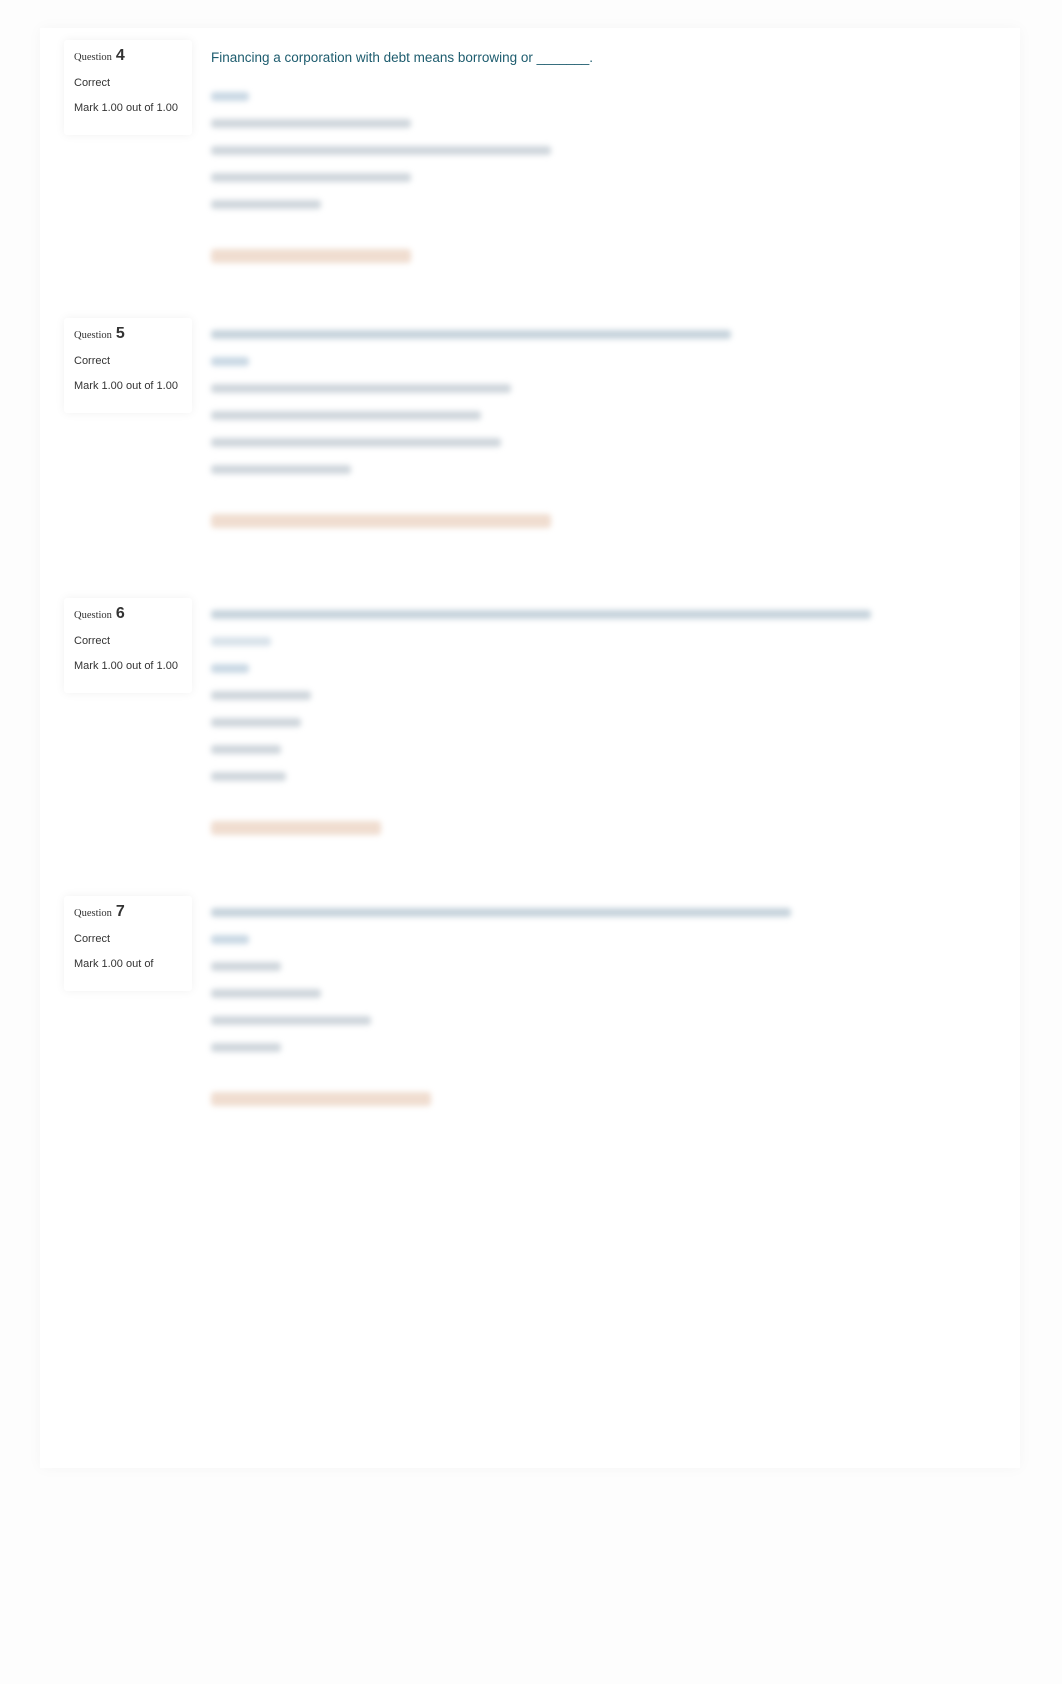 This screenshot has width=1062, height=1684. Describe the element at coordinates (120, 333) in the screenshot. I see `question-number: 5` at that location.